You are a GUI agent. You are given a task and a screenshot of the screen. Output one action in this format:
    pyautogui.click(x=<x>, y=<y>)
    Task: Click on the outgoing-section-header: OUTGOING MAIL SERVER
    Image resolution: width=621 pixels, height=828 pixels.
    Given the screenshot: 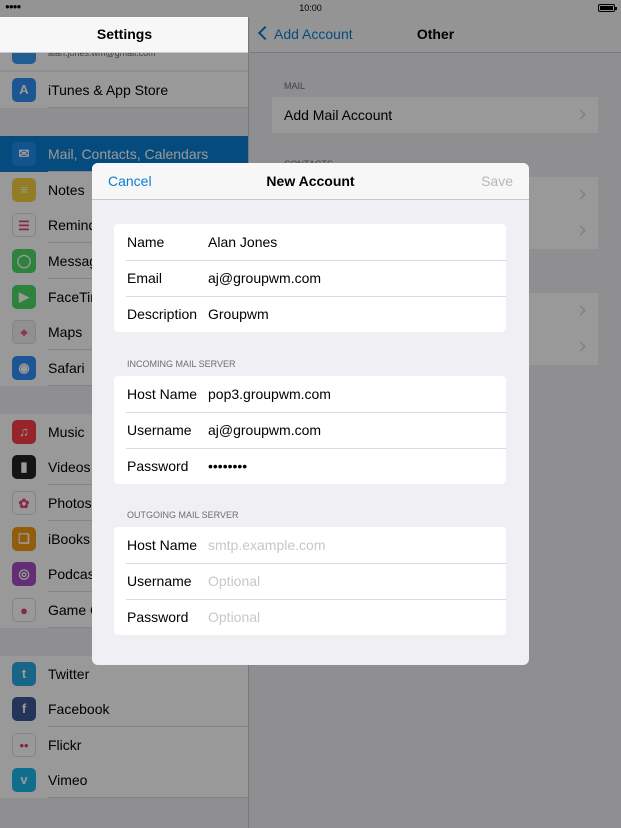 What is the action you would take?
    pyautogui.click(x=183, y=515)
    